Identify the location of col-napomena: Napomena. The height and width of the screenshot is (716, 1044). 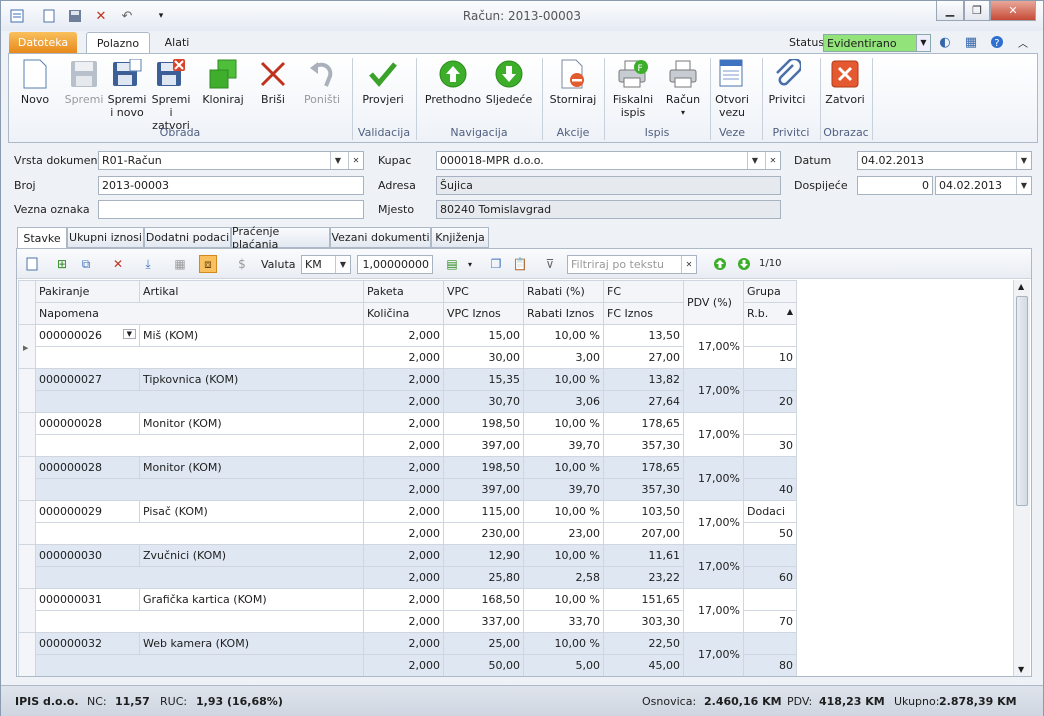
(199, 313).